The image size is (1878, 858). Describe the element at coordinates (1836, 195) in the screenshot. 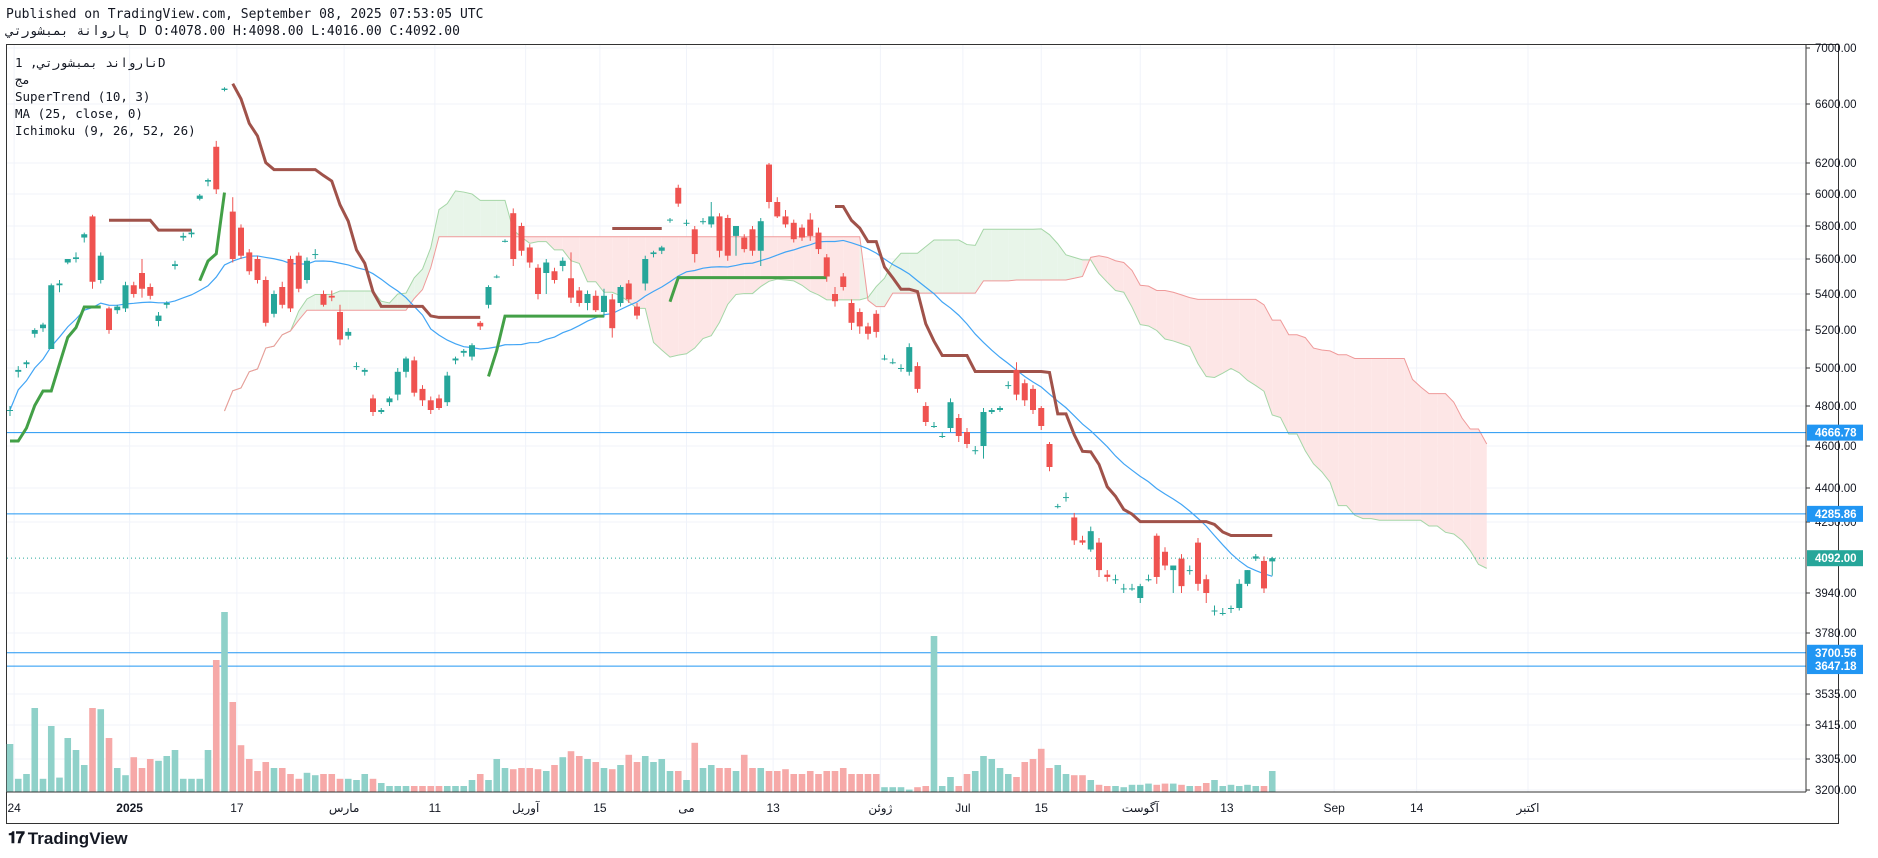

I see `price-axis-label: 6000.00` at that location.